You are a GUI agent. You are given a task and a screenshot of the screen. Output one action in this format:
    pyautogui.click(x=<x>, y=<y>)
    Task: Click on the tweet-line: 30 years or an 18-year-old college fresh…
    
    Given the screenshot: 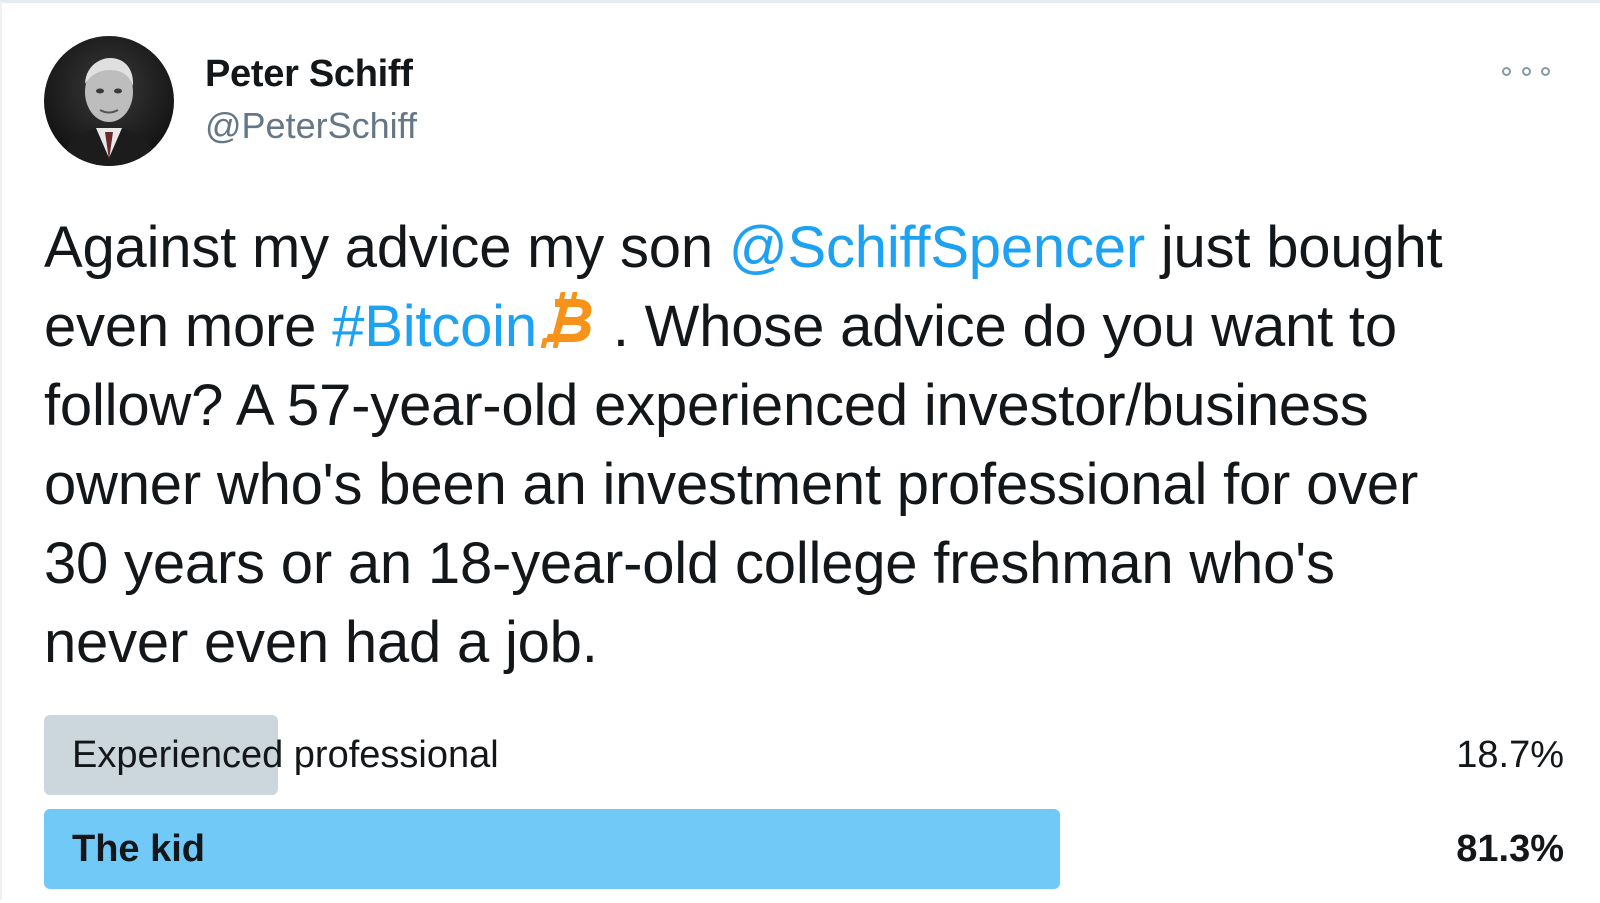 What is the action you would take?
    pyautogui.click(x=689, y=563)
    